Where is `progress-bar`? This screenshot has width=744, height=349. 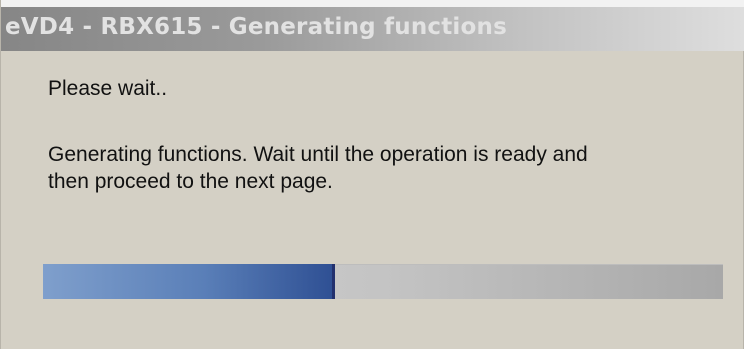 progress-bar is located at coordinates (383, 281).